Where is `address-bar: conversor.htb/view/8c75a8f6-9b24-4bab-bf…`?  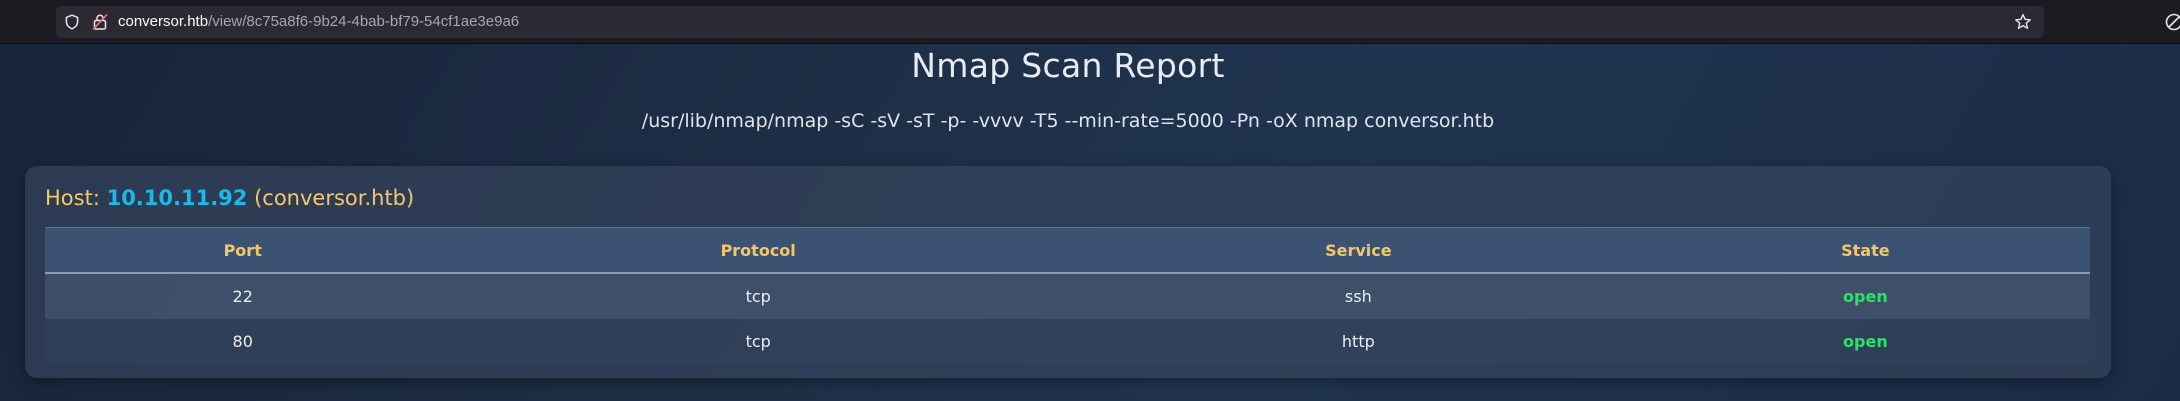
address-bar: conversor.htb/view/8c75a8f6-9b24-4bab-bf… is located at coordinates (1050, 22).